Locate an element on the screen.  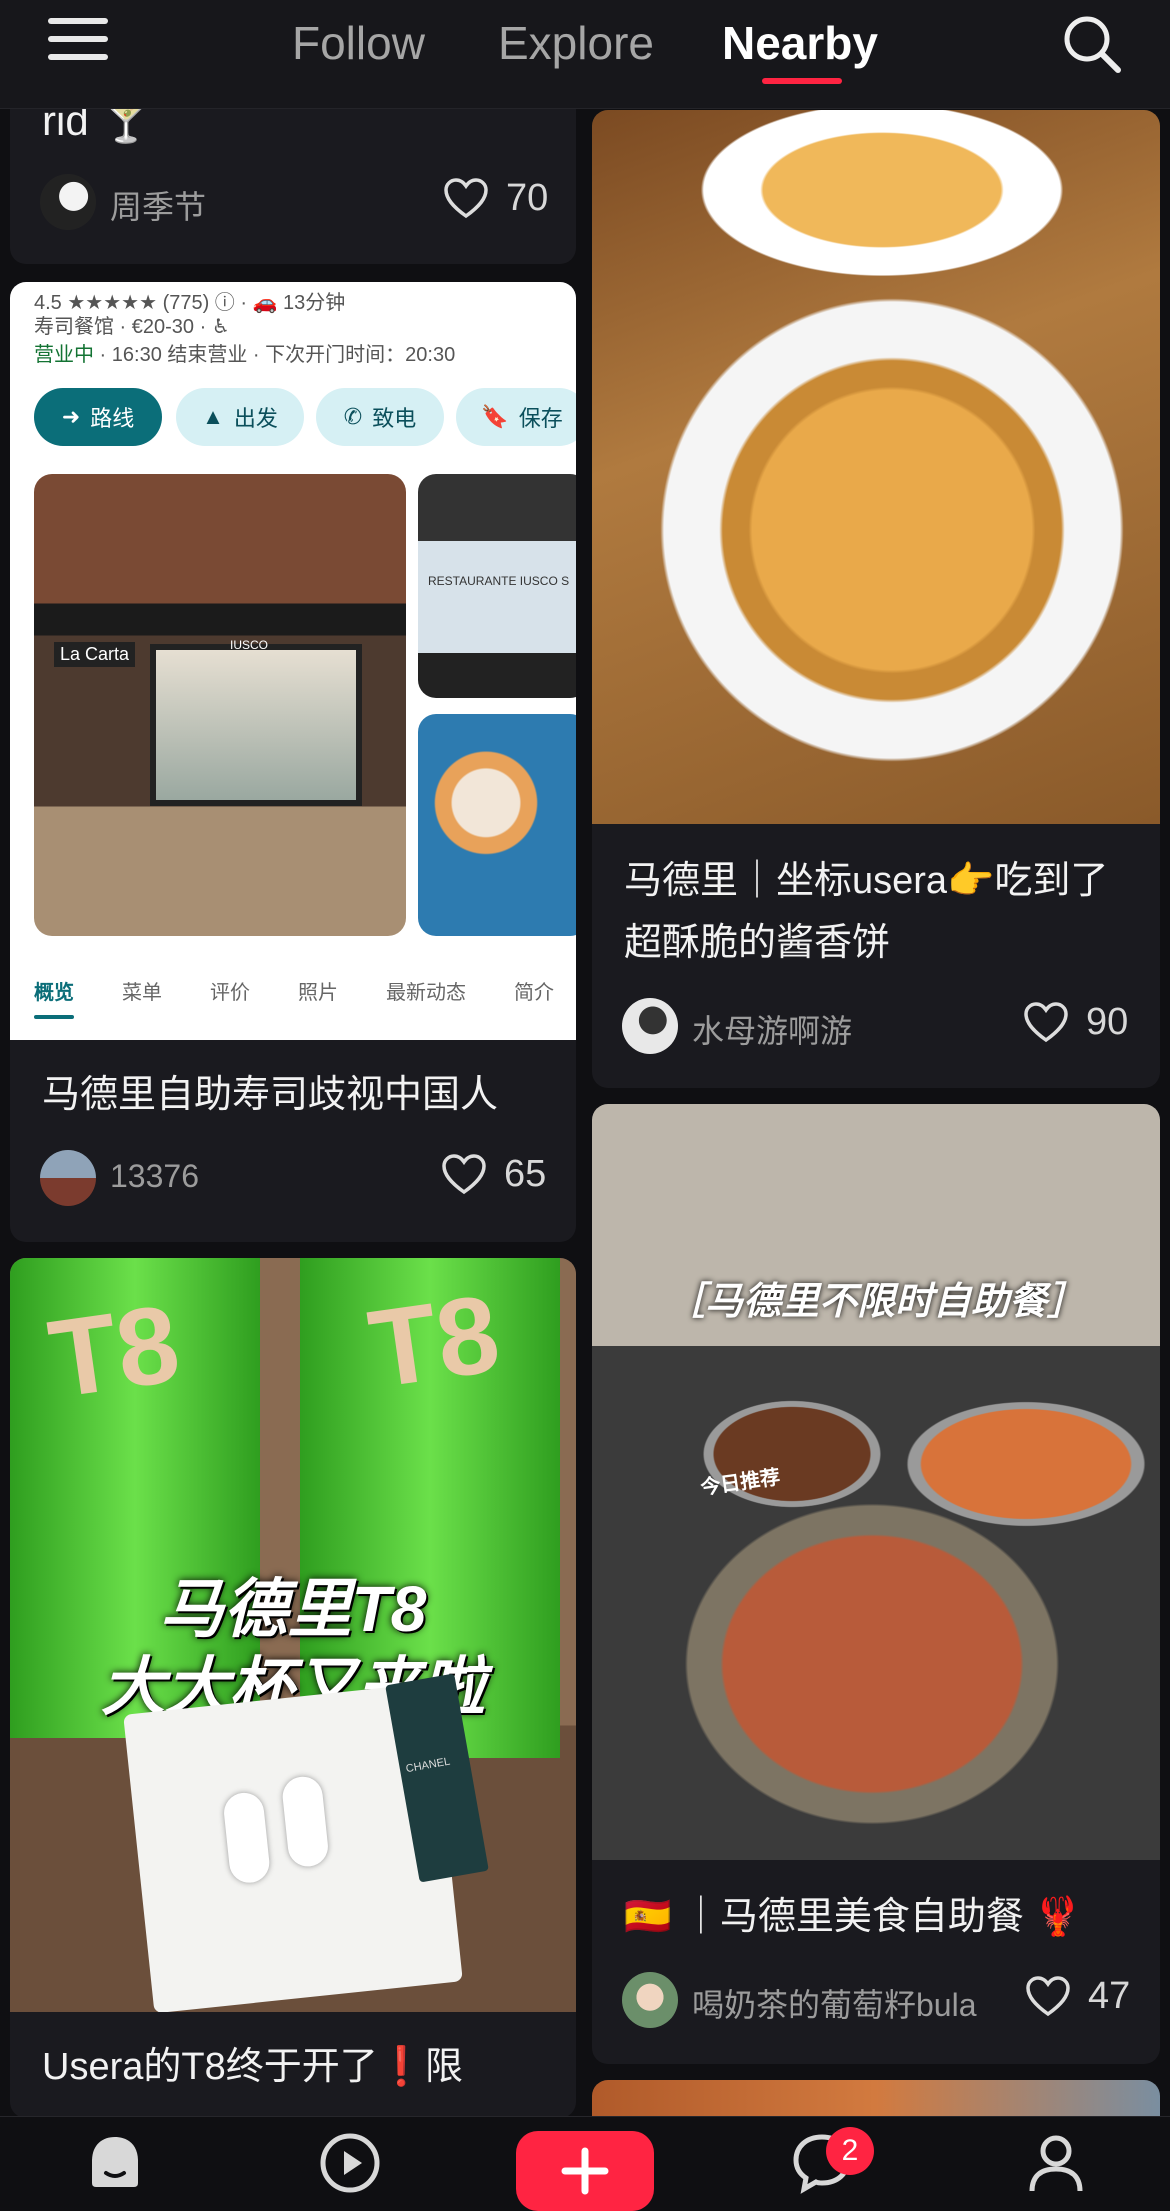
like-count: 65 is located at coordinates (525, 1173).